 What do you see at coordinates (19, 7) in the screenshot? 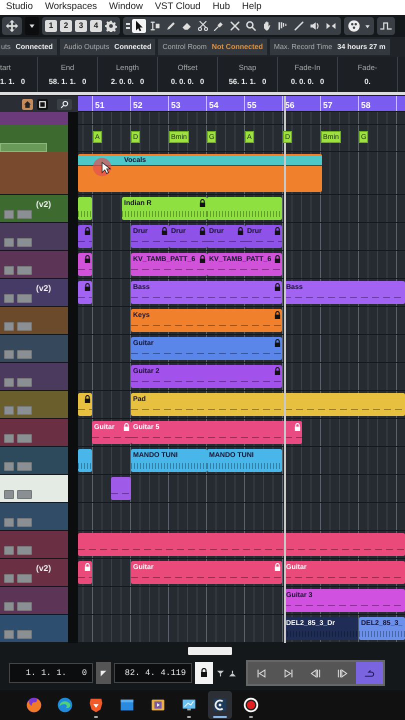
I see `menu-item: Studio` at bounding box center [19, 7].